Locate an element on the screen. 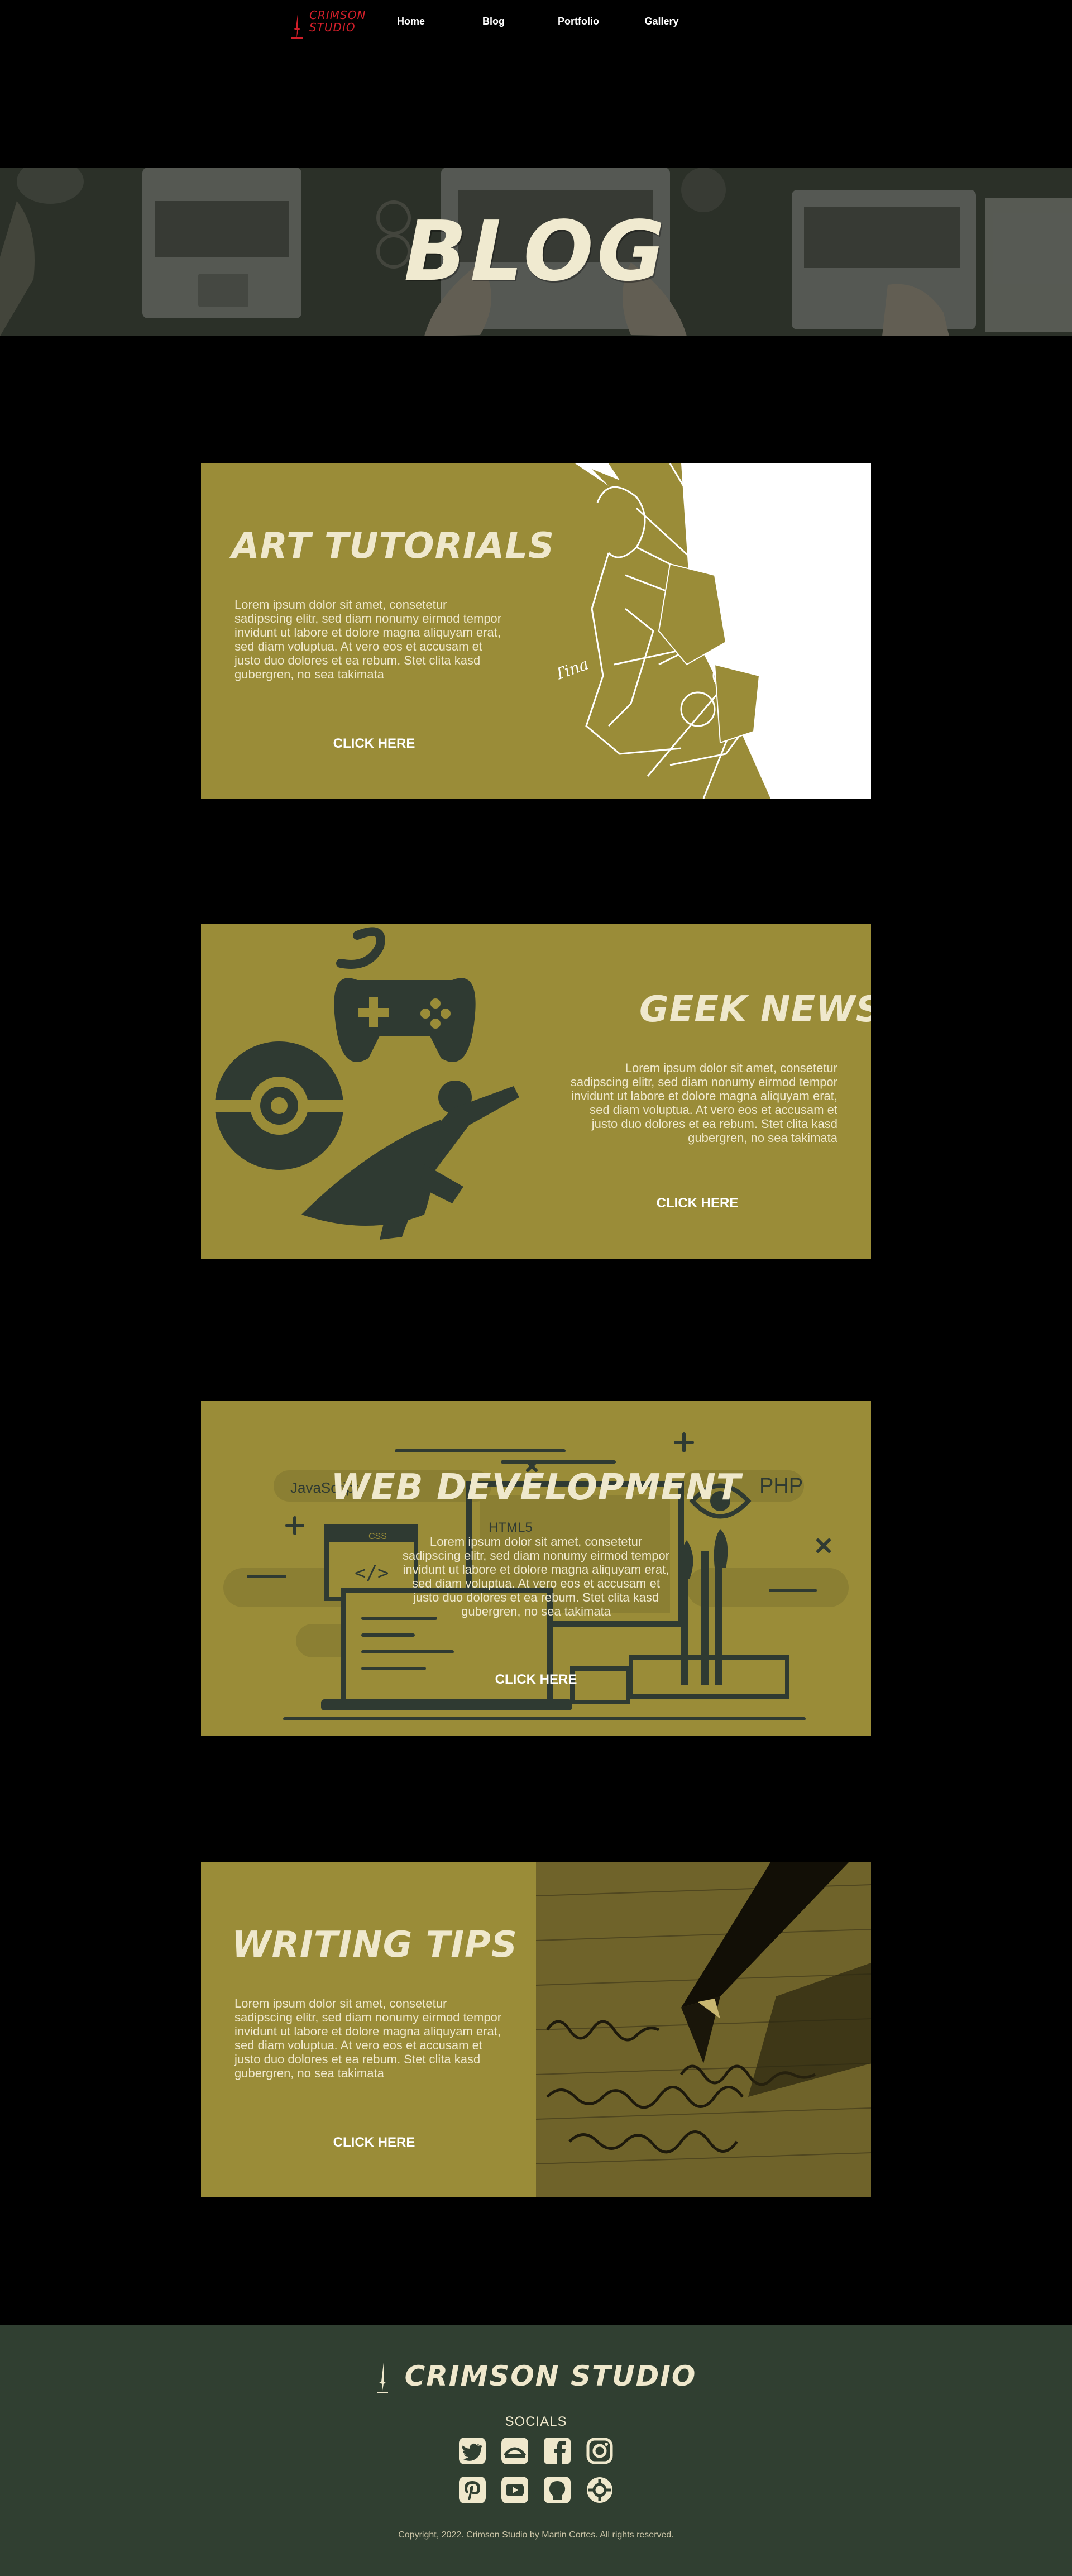 The image size is (1072, 2576). geek-icons-illustration is located at coordinates (367, 1083).